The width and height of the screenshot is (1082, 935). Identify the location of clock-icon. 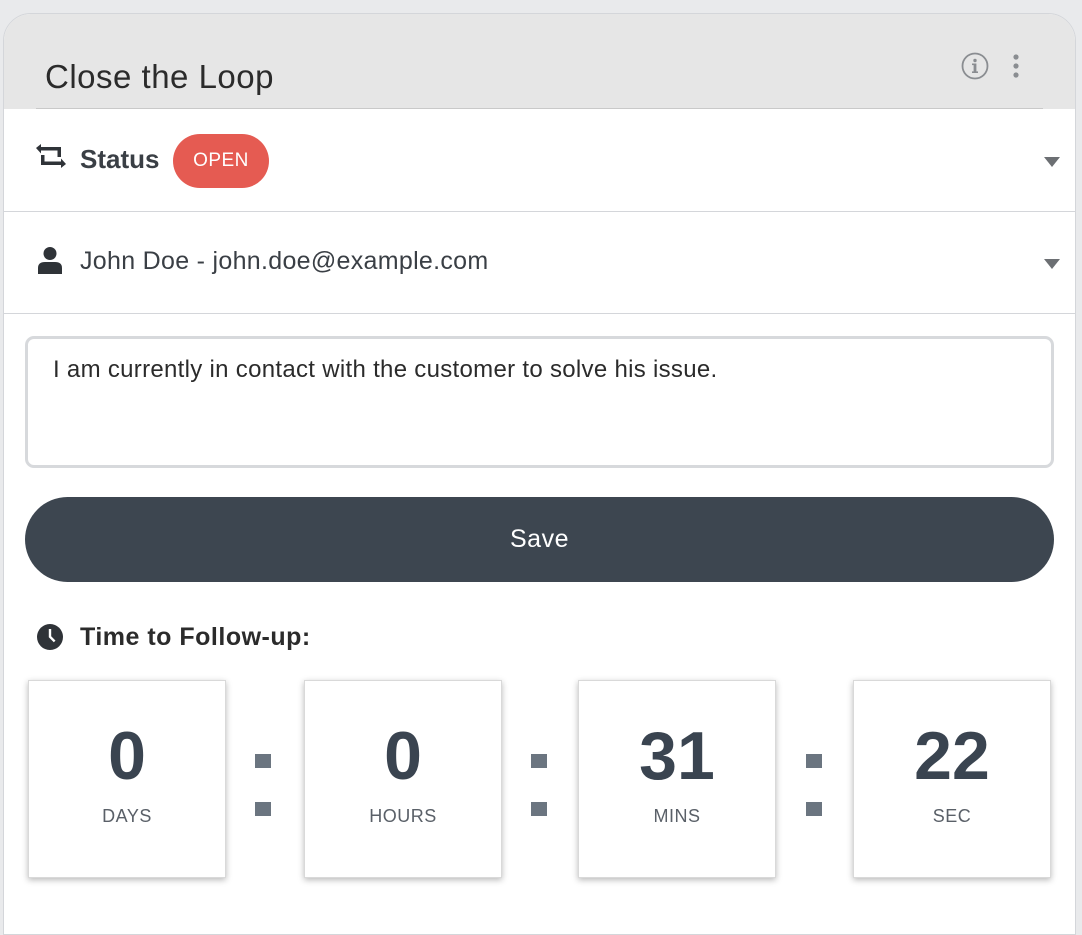
(50, 637).